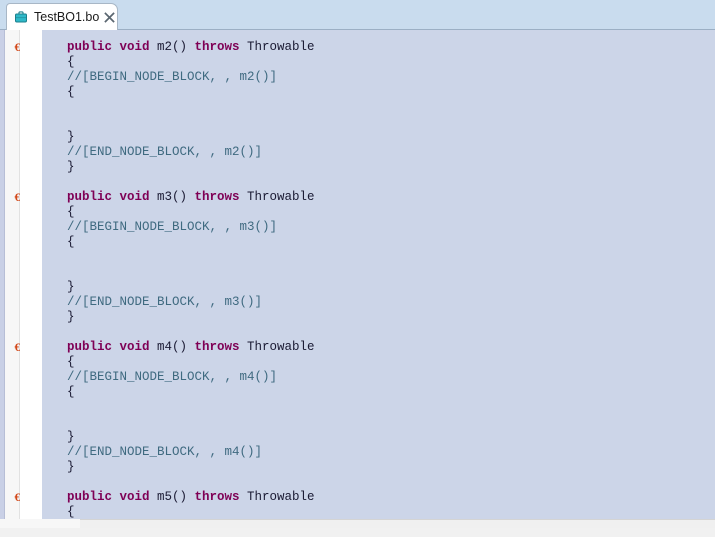  I want to click on code-token-id: m3(), so click(176, 197).